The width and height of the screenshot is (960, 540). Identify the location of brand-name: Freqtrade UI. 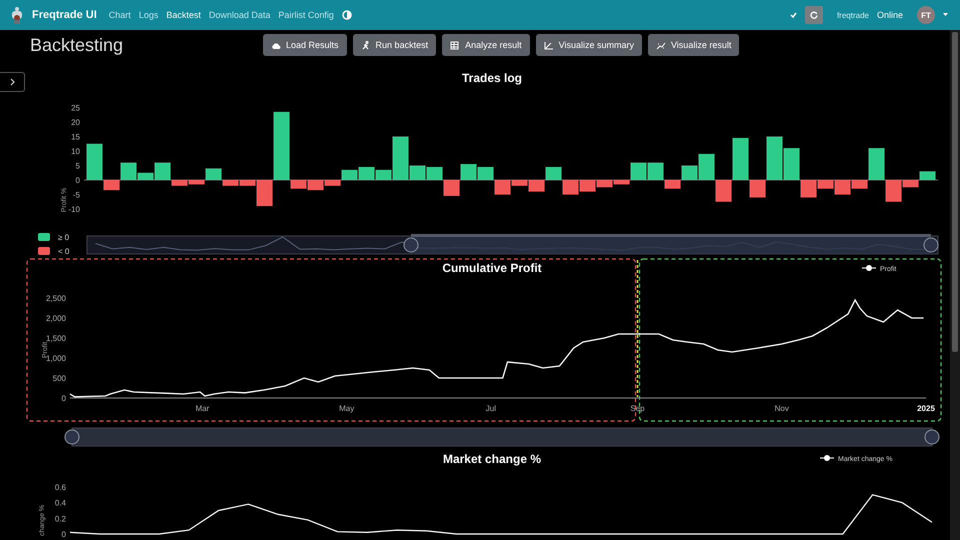
(64, 15).